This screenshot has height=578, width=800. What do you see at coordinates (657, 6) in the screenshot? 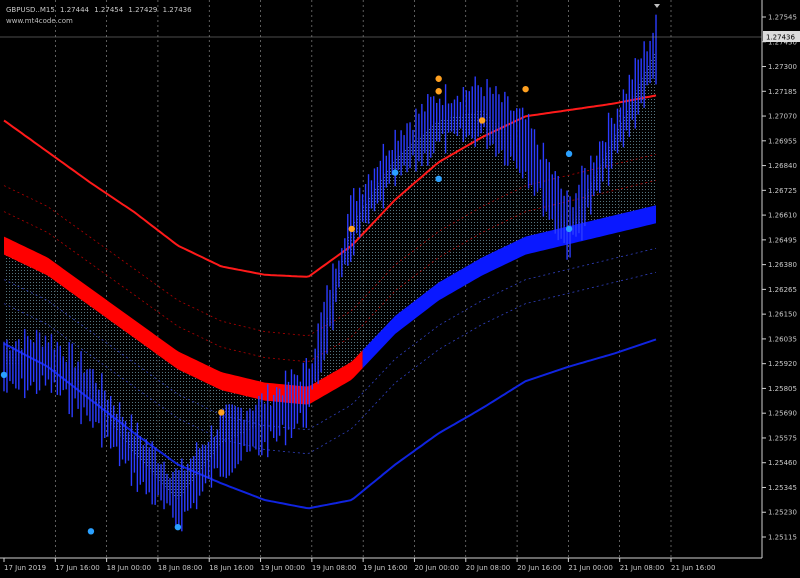
I see `shift-marker-icon` at bounding box center [657, 6].